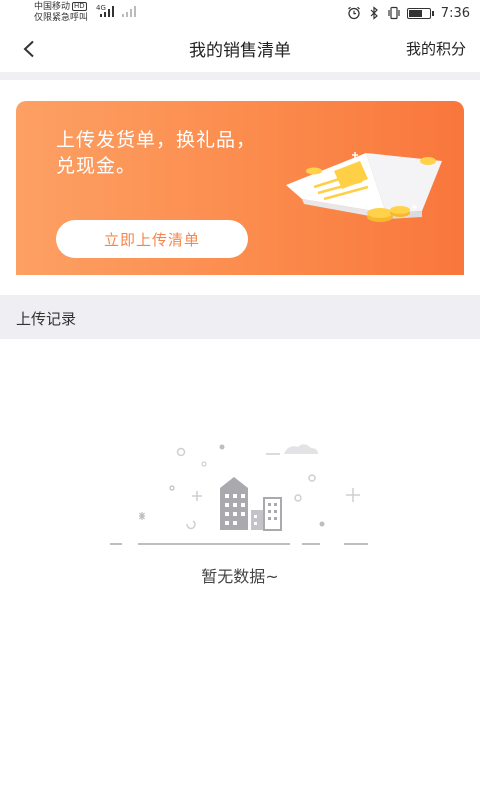 This screenshot has height=800, width=480. What do you see at coordinates (436, 48) in the screenshot?
I see `my-points-link: 我的积分` at bounding box center [436, 48].